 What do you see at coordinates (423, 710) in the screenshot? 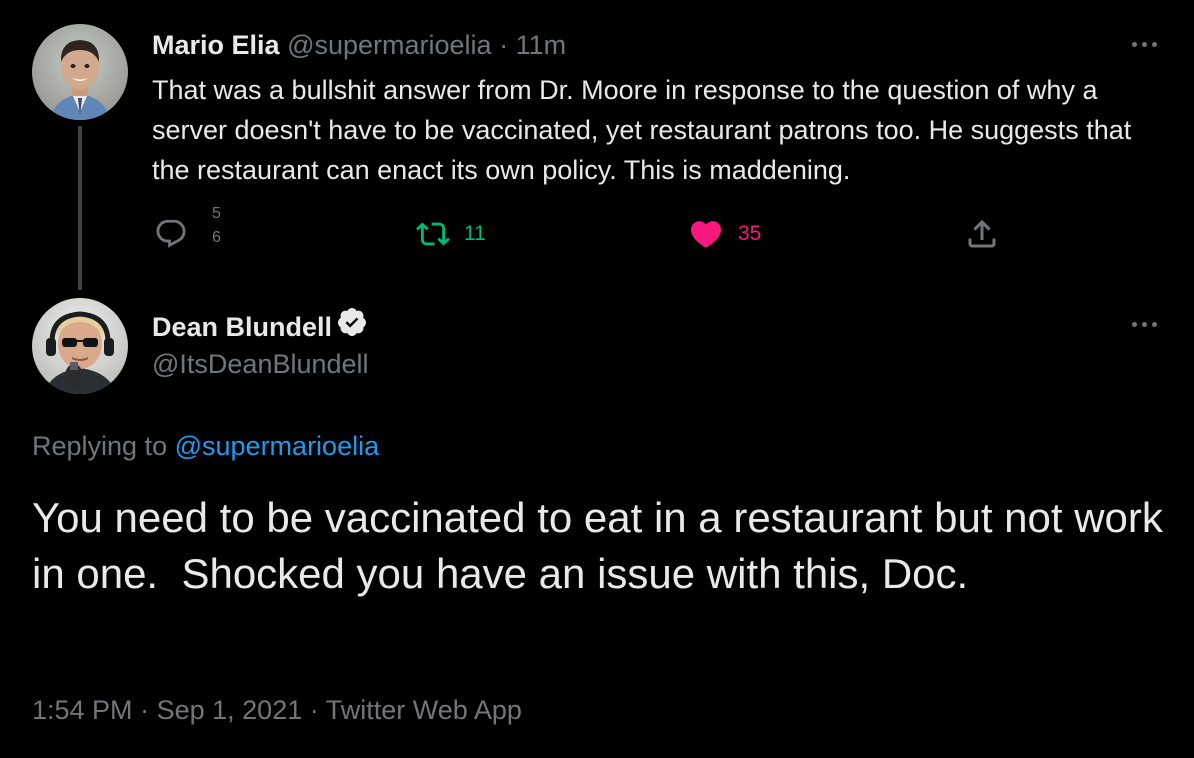
I see `tweet-source: Twitter Web App` at bounding box center [423, 710].